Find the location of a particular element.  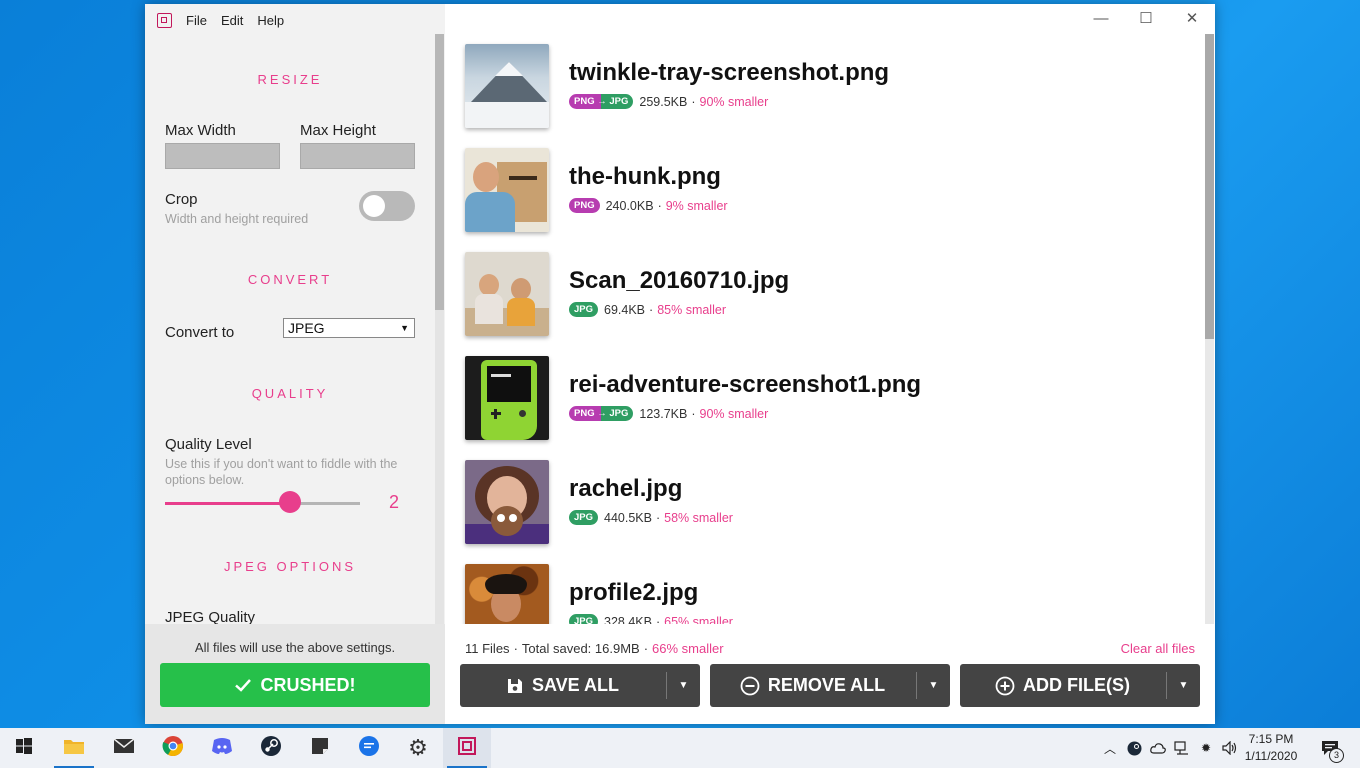

tray-network-icon is located at coordinates (1182, 748).